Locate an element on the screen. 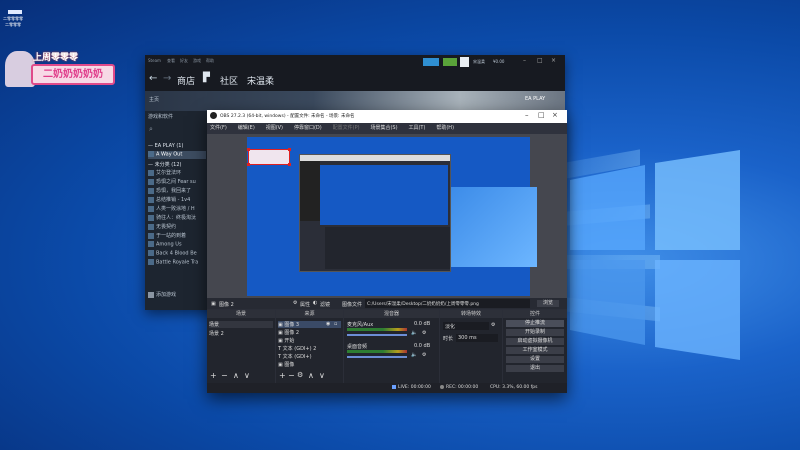 The width and height of the screenshot is (800, 450). forward-arrow-icon: → is located at coordinates (167, 78).